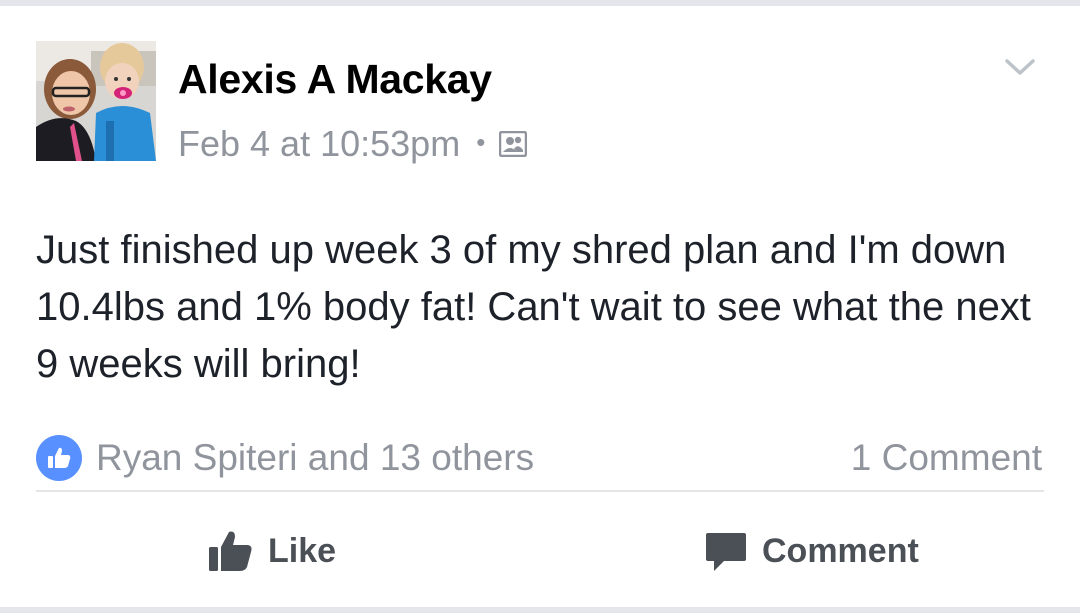 The image size is (1080, 613). What do you see at coordinates (319, 144) in the screenshot?
I see `post-timestamp: Feb 4 at 10:53pm` at bounding box center [319, 144].